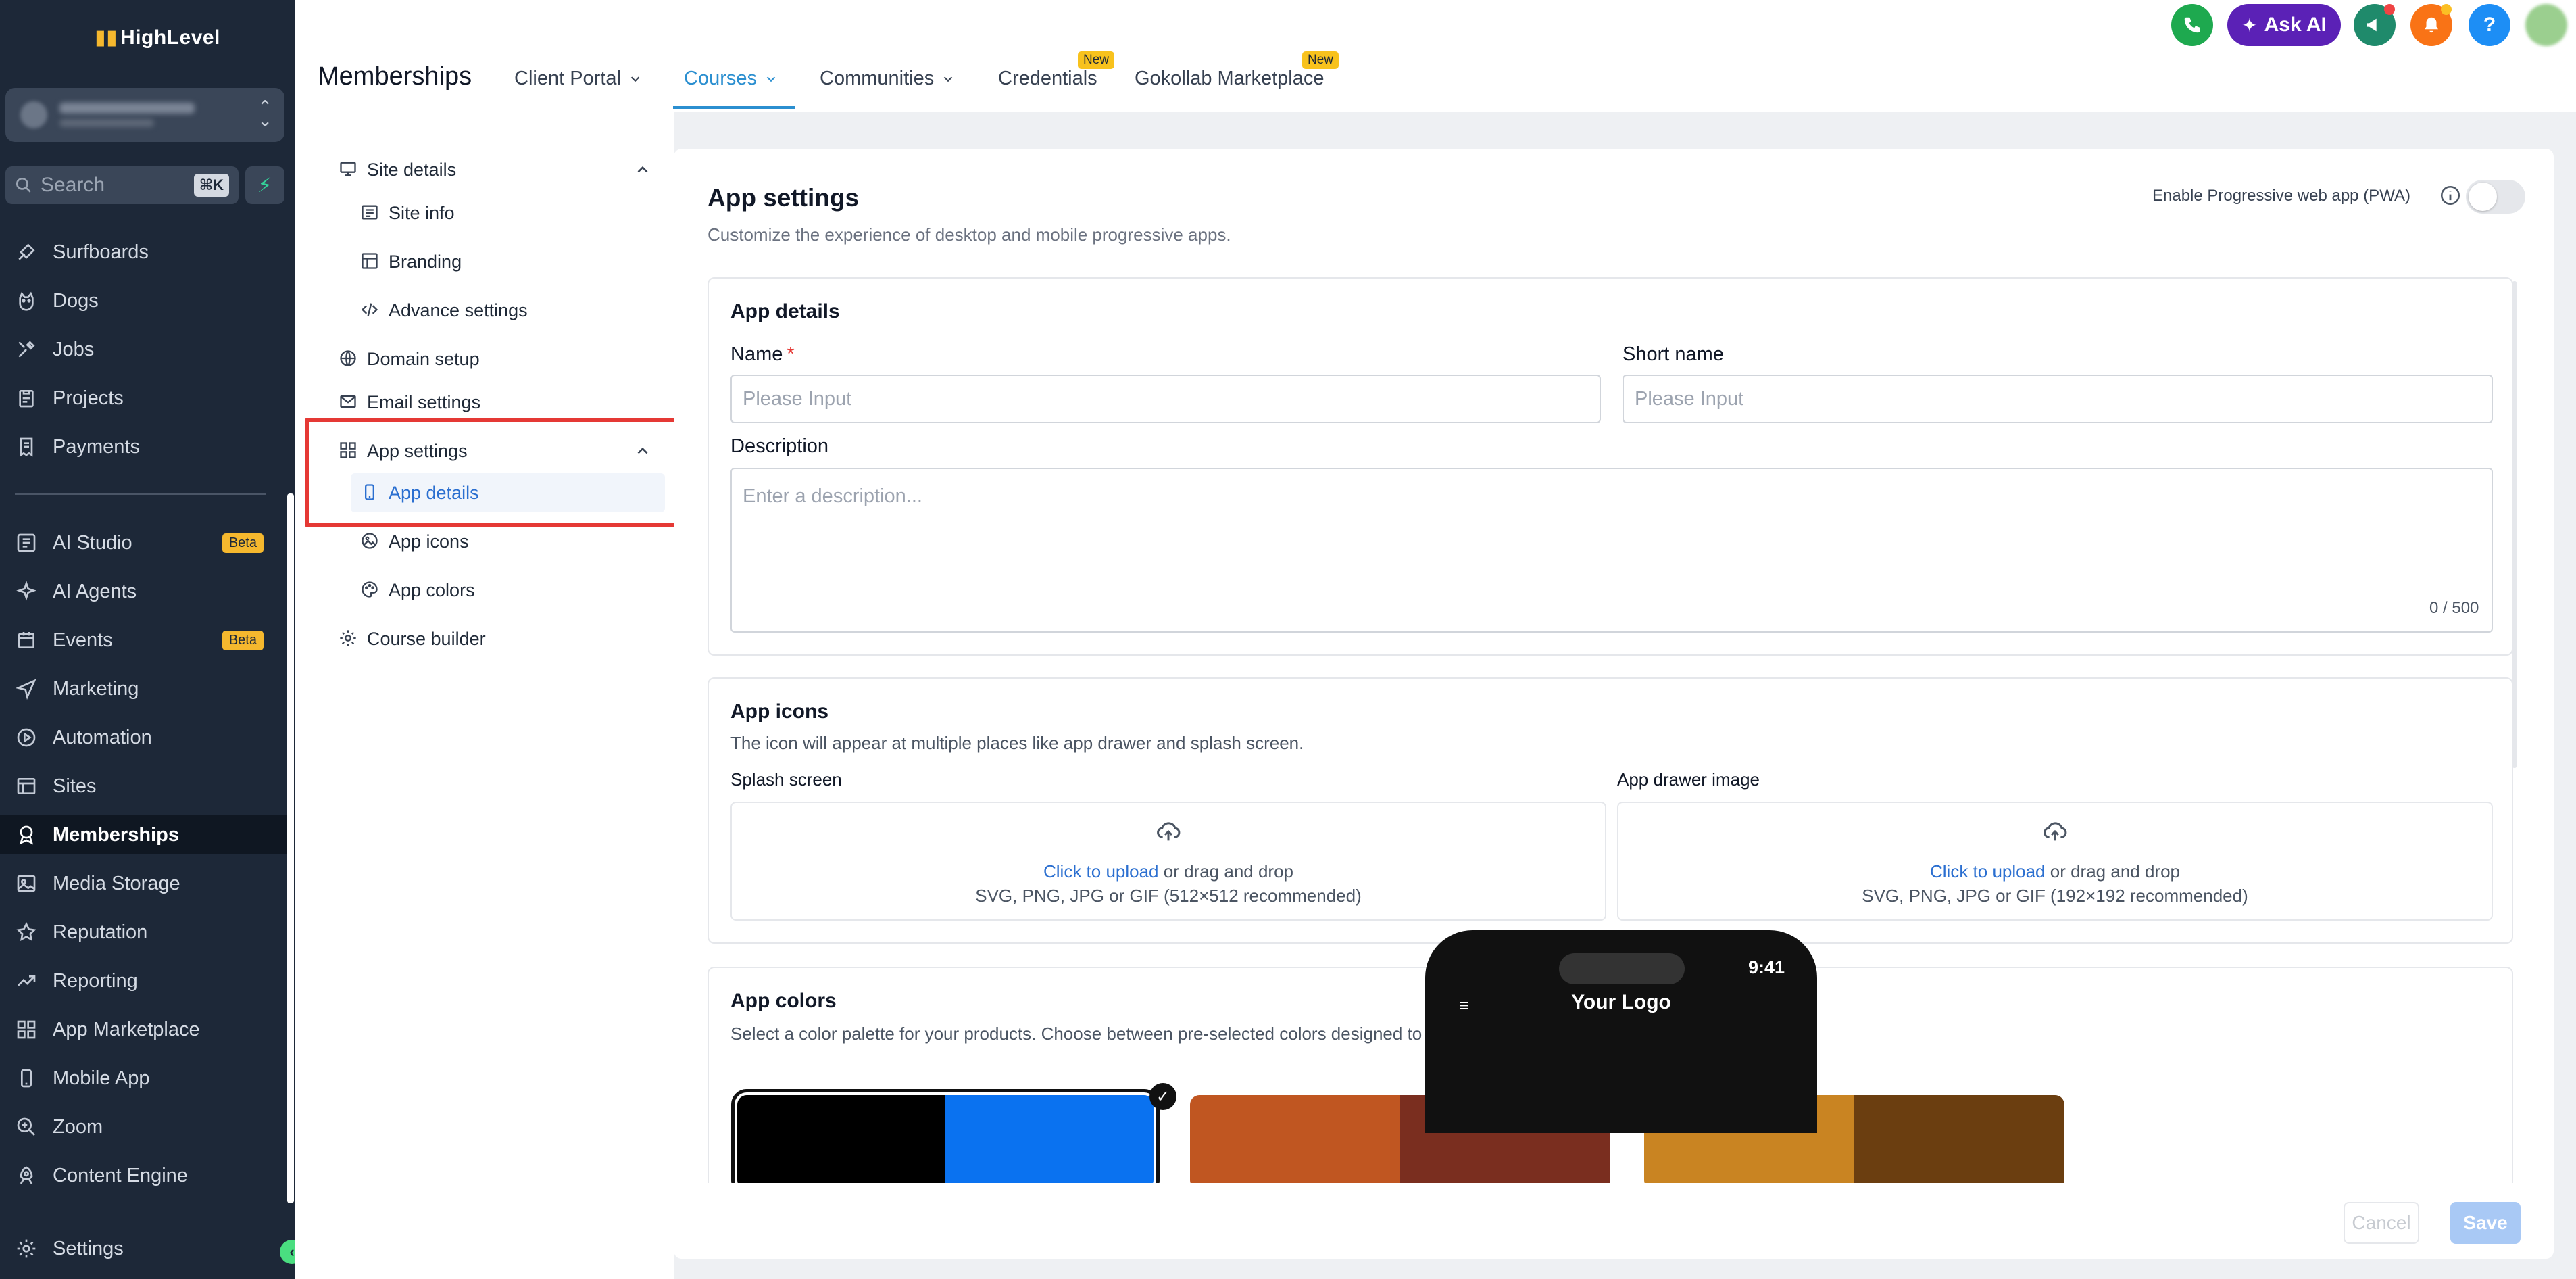 Image resolution: width=2576 pixels, height=1279 pixels. What do you see at coordinates (2546, 25) in the screenshot?
I see `user-avatar` at bounding box center [2546, 25].